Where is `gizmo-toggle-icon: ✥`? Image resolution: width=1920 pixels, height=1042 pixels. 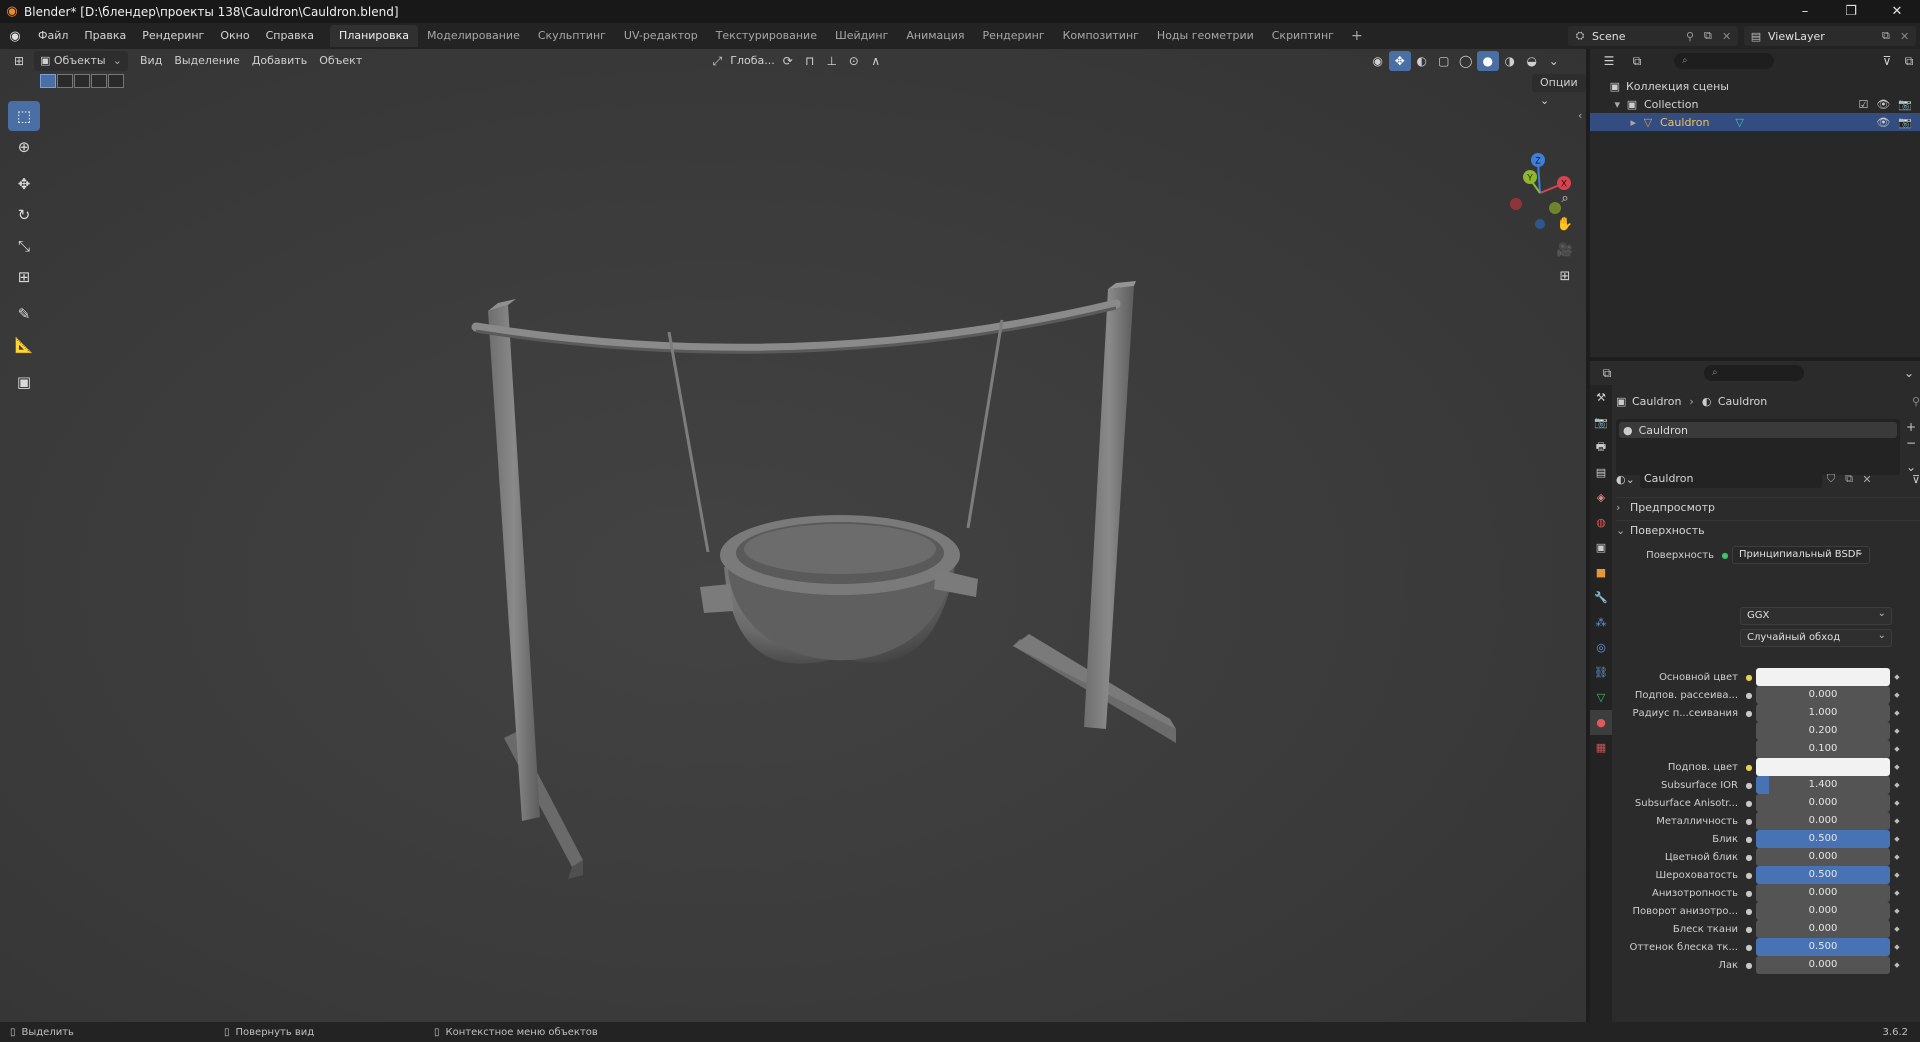
gizmo-toggle-icon: ✥ is located at coordinates (1399, 61).